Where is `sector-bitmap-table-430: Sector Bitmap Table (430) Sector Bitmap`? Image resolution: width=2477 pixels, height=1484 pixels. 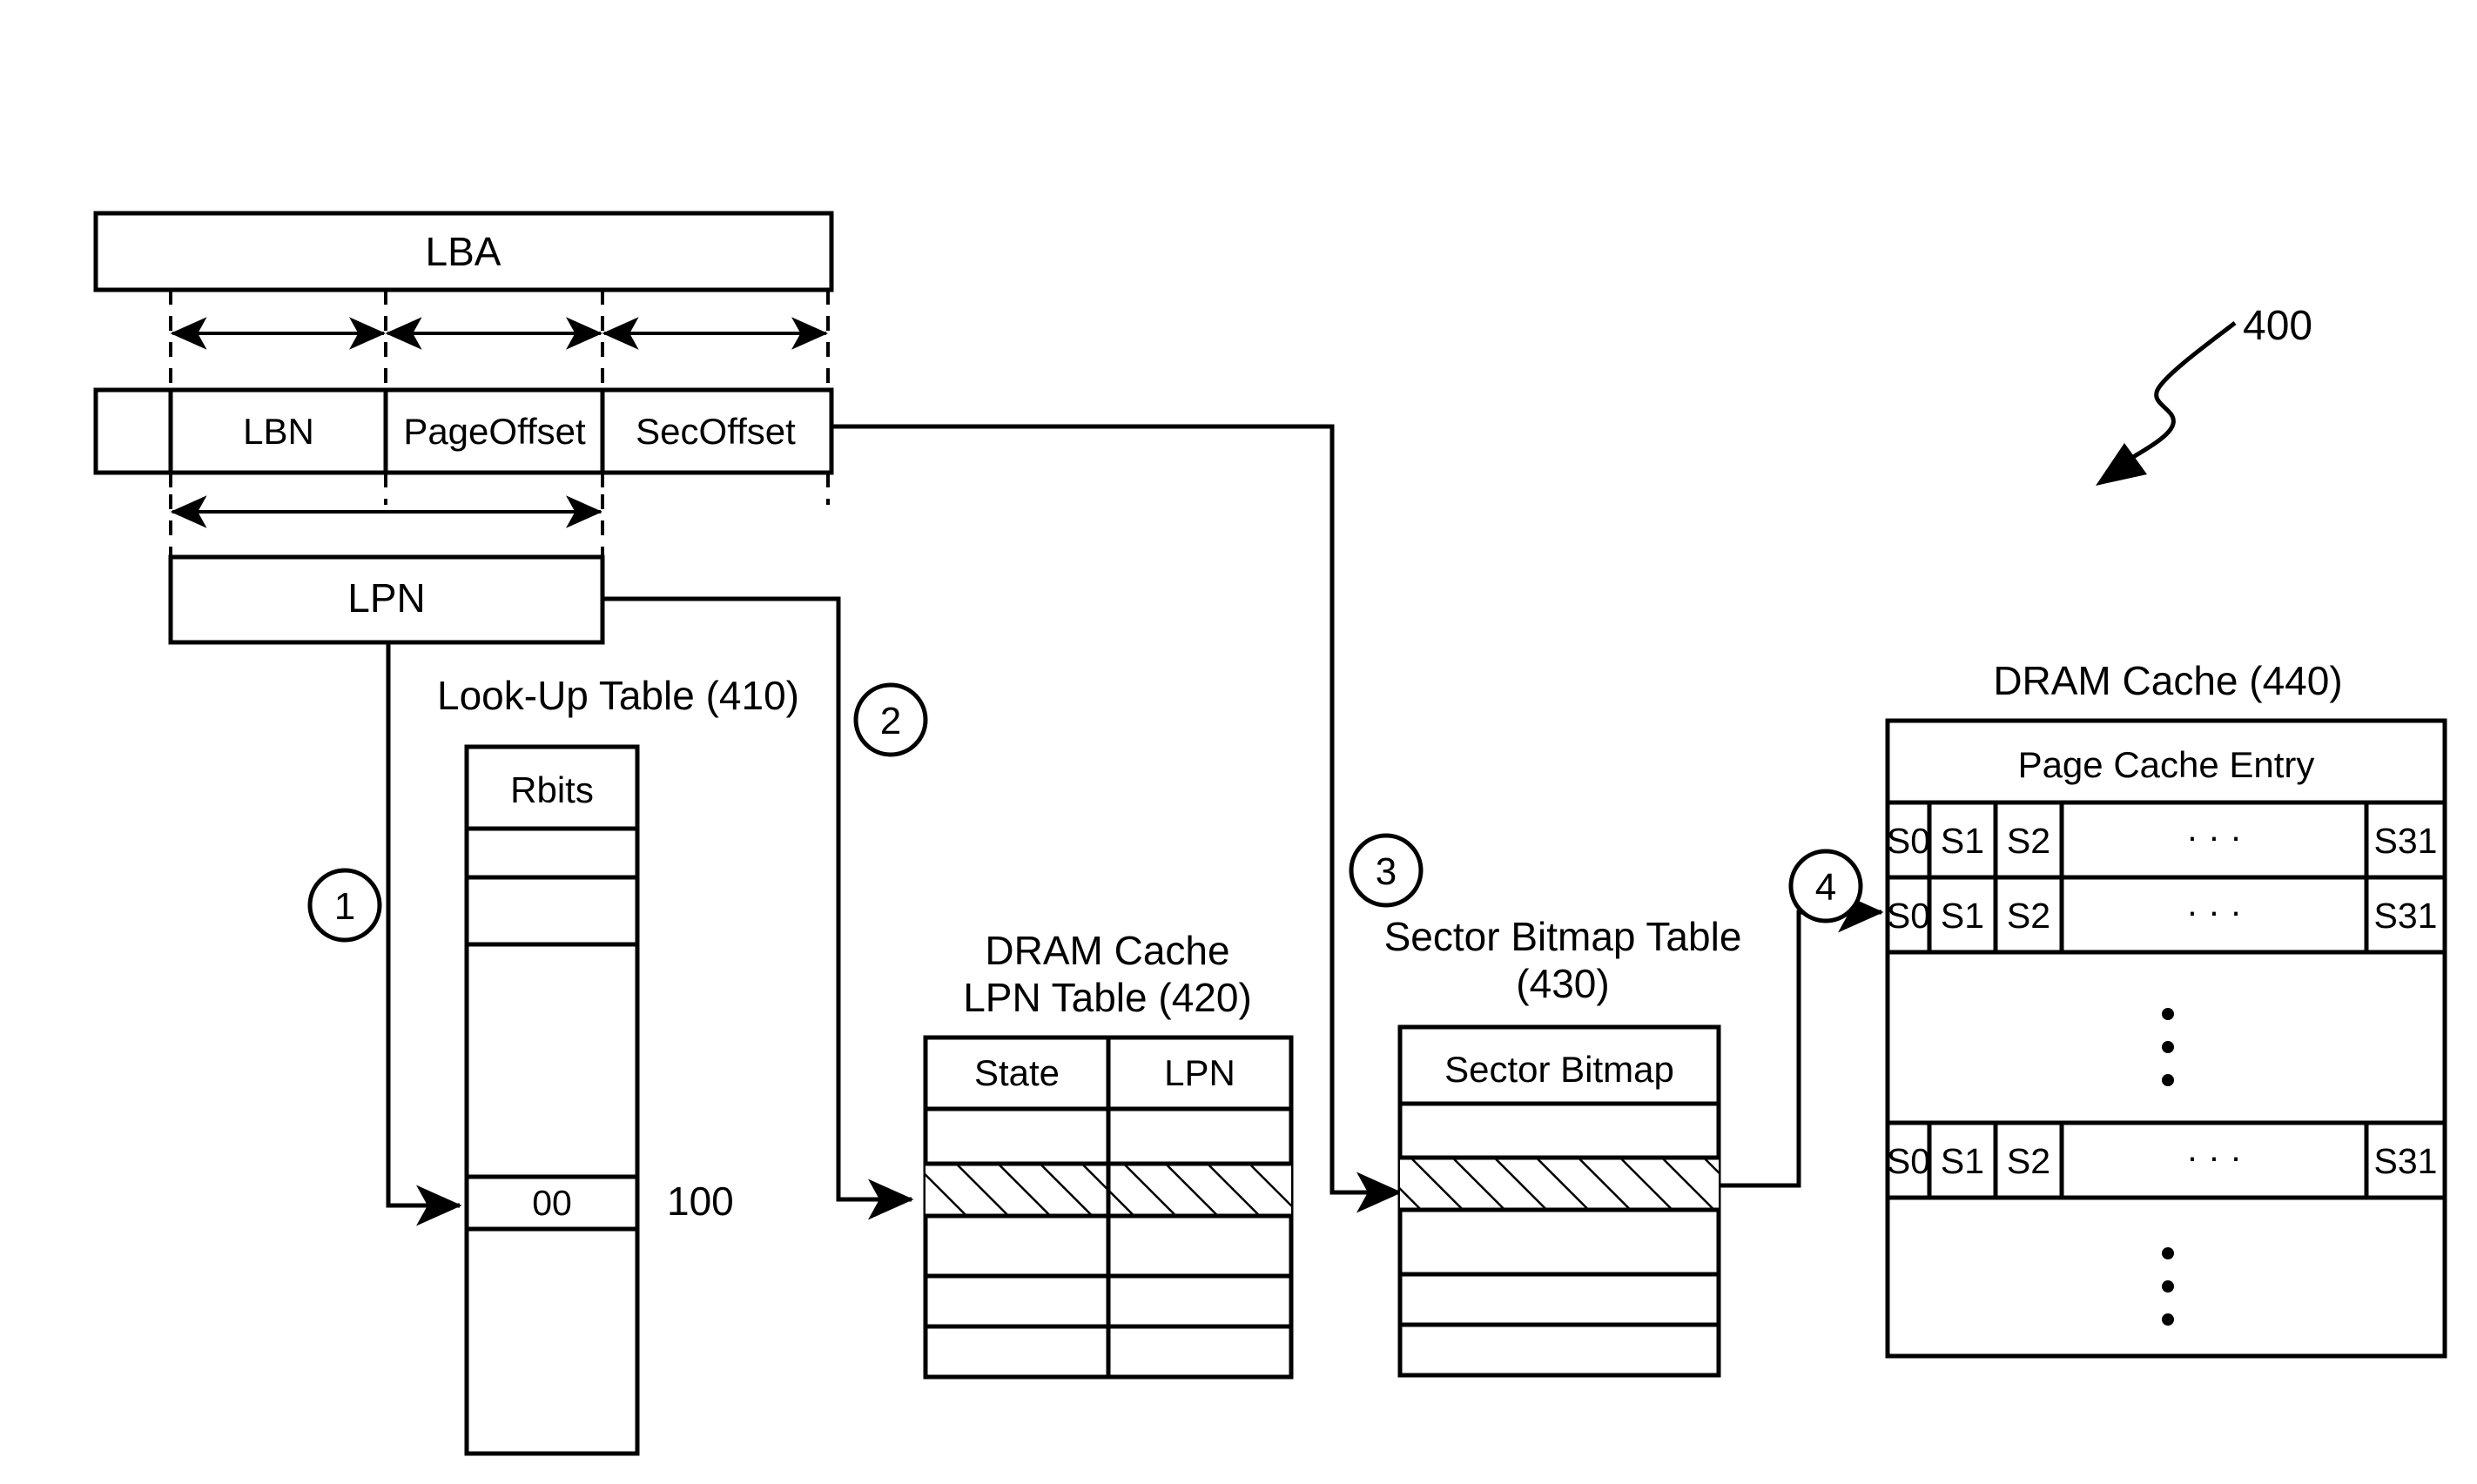 sector-bitmap-table-430: Sector Bitmap Table (430) Sector Bitmap is located at coordinates (1563, 1146).